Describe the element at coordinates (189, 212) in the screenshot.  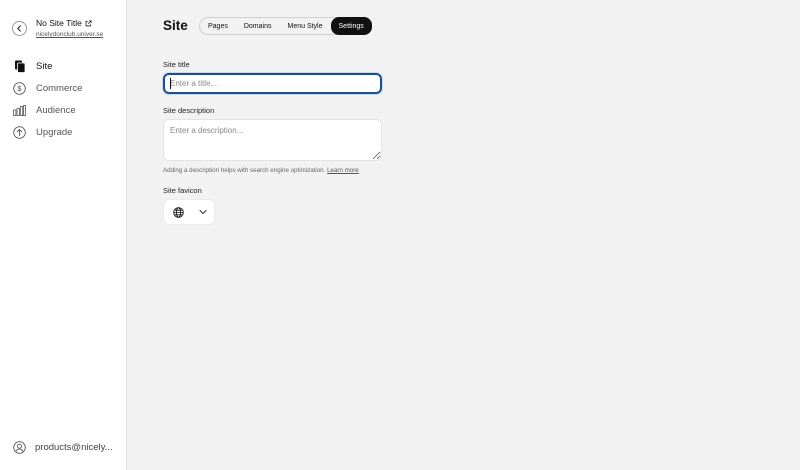
I see `favicon-dropdown` at that location.